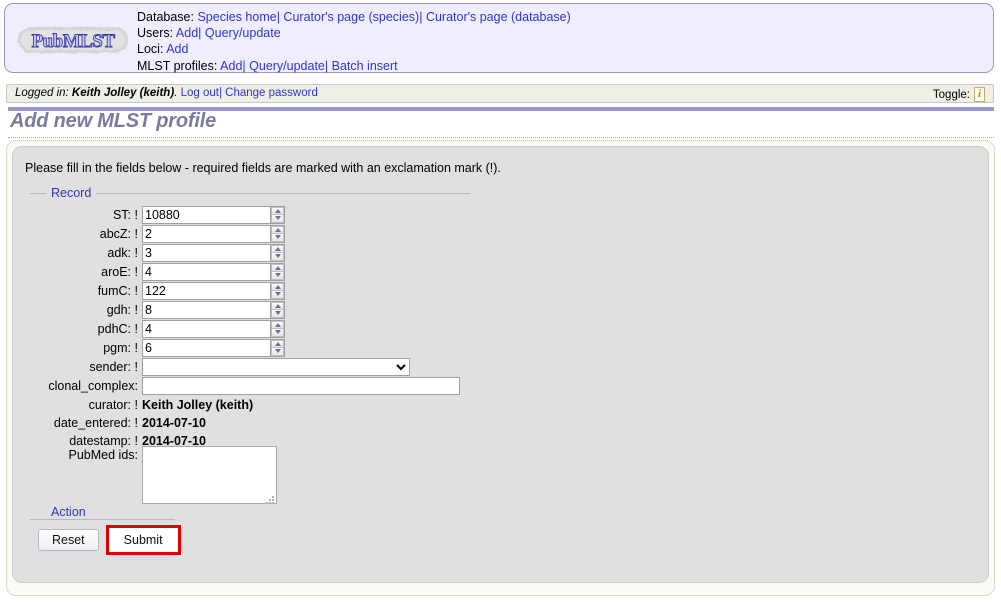 This screenshot has width=1001, height=609. What do you see at coordinates (103, 455) in the screenshot?
I see `field-label-pubmed-ids: PubMed ids:` at bounding box center [103, 455].